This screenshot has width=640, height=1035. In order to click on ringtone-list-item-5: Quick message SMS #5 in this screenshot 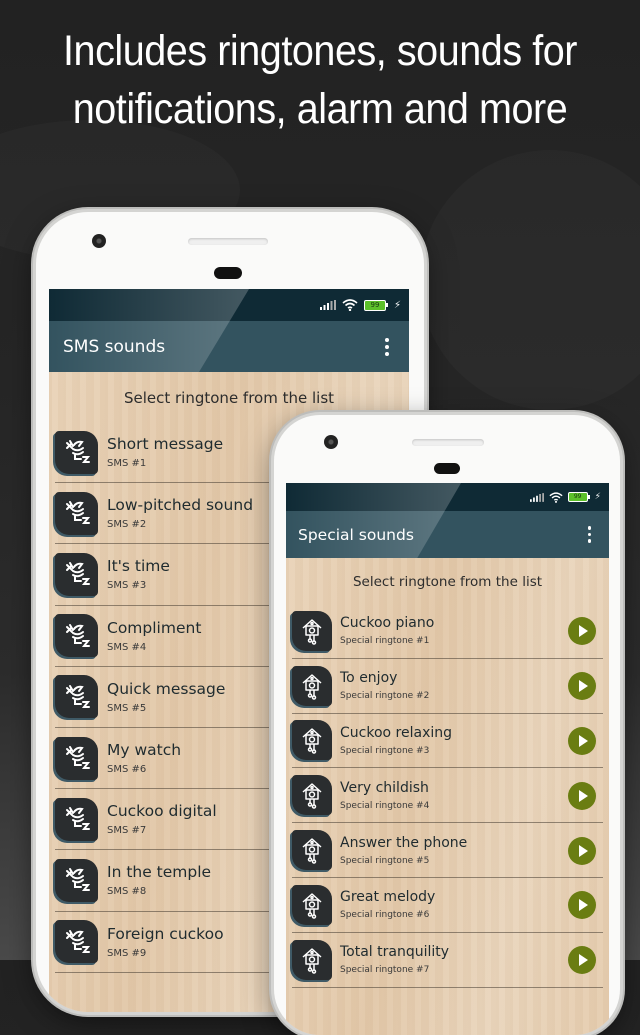, I will do `click(166, 697)`.